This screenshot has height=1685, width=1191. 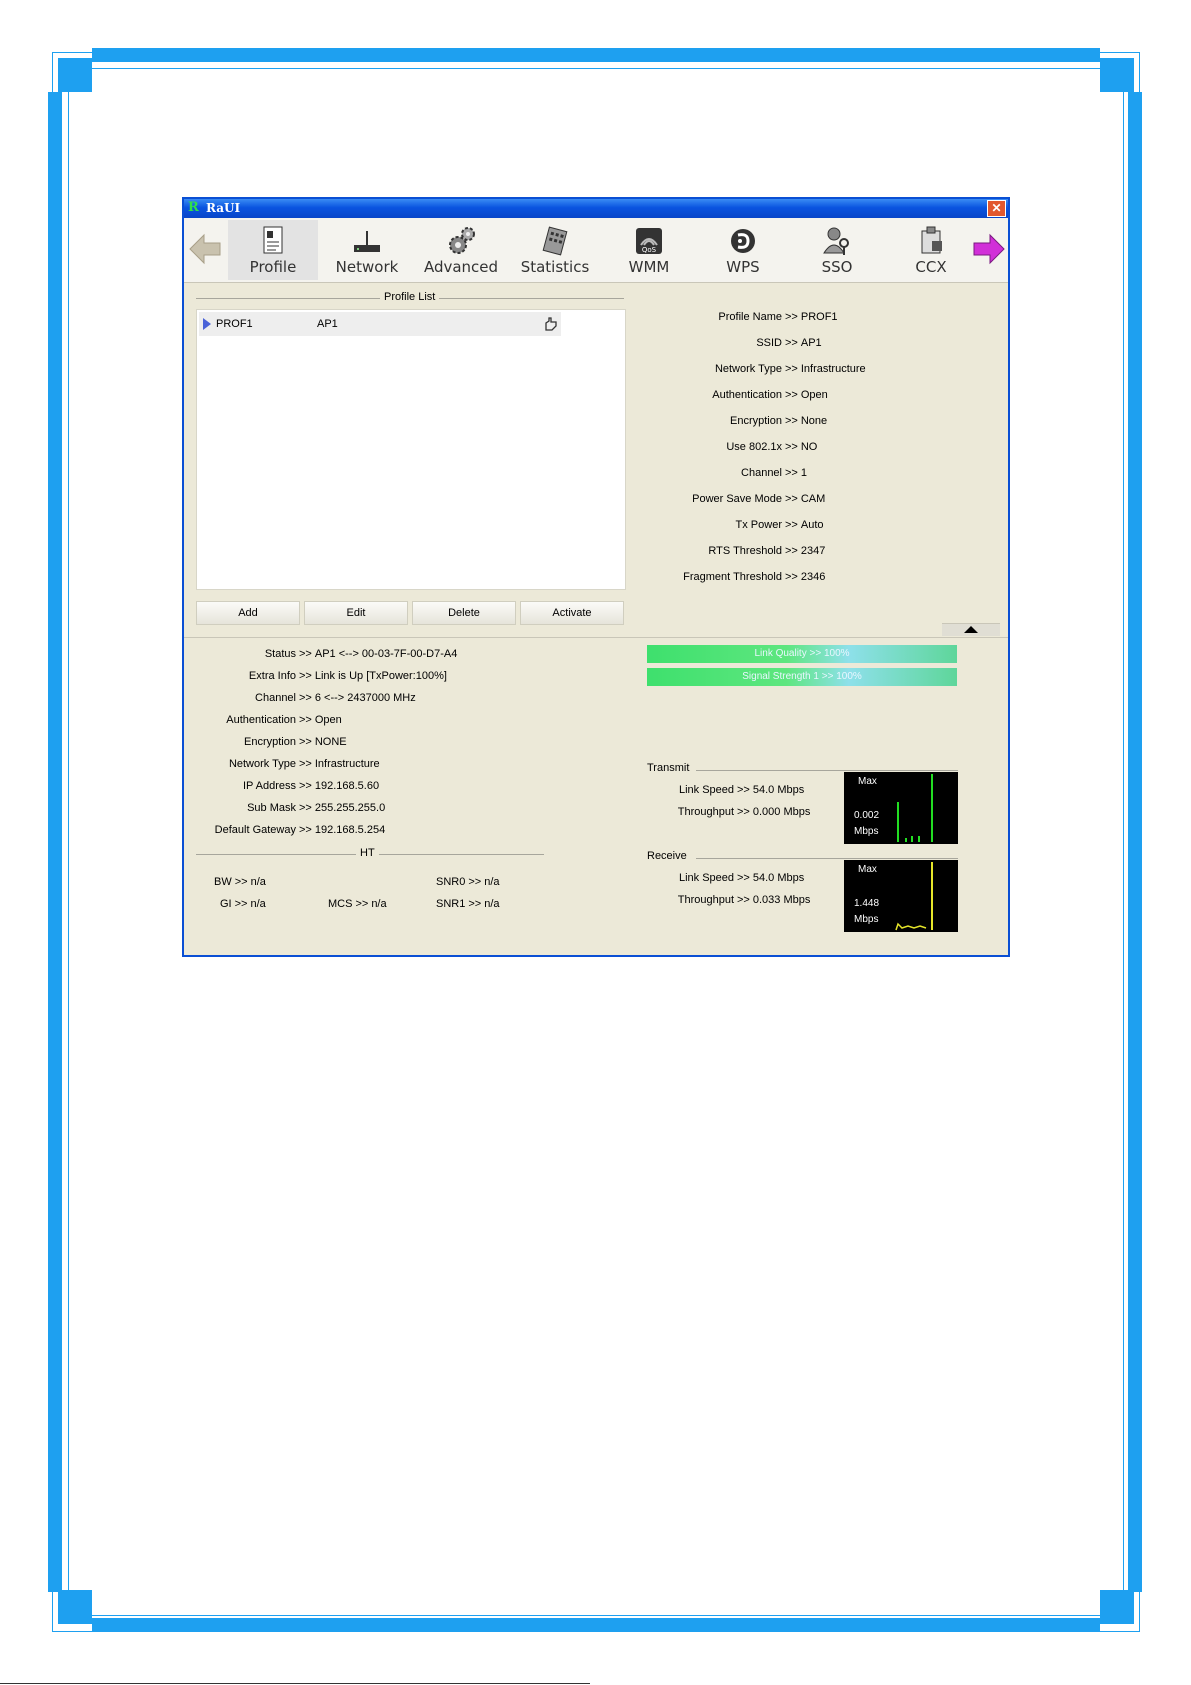 What do you see at coordinates (811, 343) in the screenshot?
I see `detail-value: AP1` at bounding box center [811, 343].